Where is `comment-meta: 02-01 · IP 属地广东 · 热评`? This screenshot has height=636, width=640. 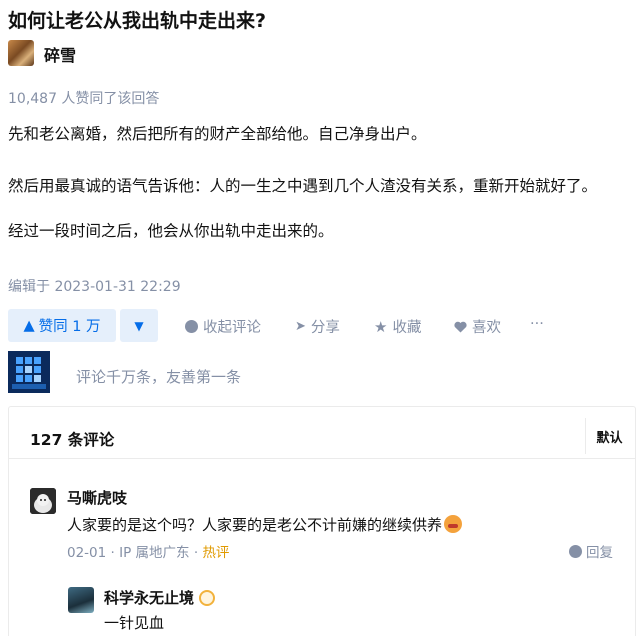 comment-meta: 02-01 · IP 属地广东 · 热评 is located at coordinates (148, 553).